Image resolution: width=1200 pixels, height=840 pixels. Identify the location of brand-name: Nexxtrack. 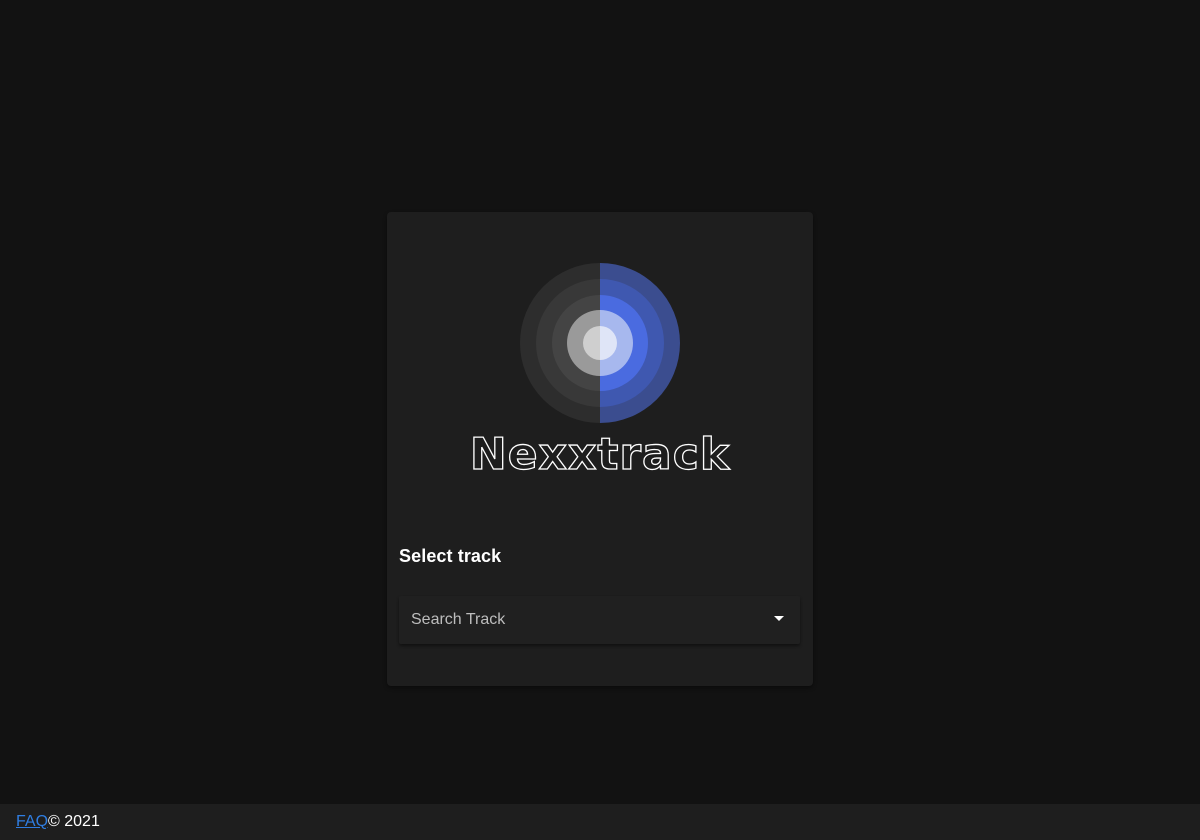
(600, 450).